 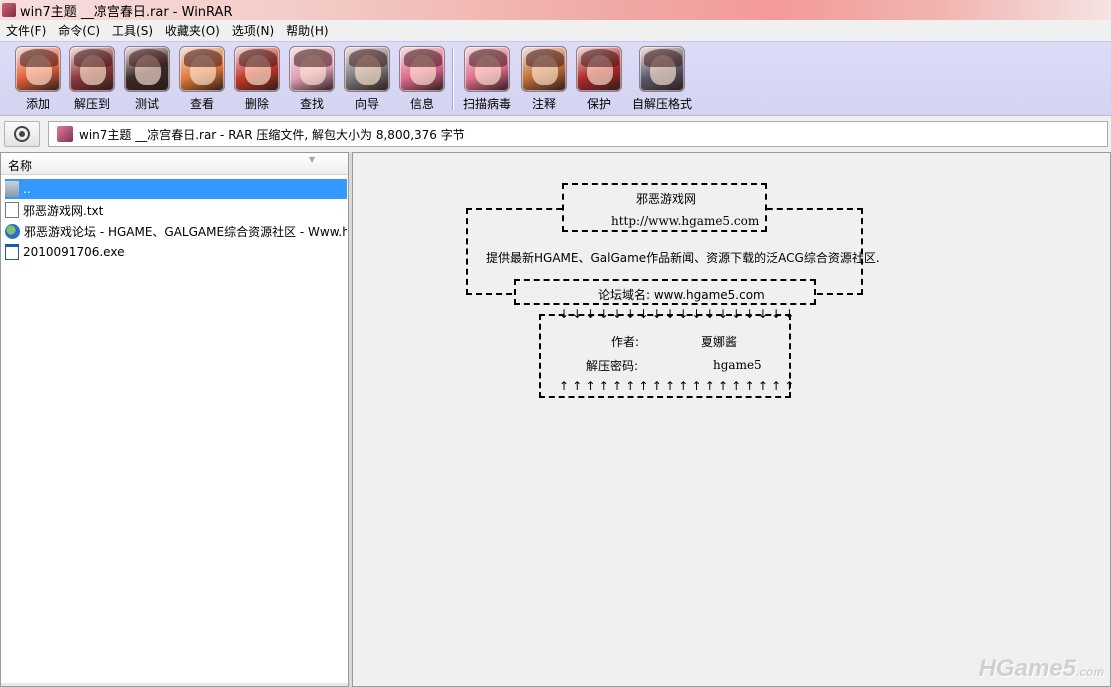 What do you see at coordinates (26, 30) in the screenshot?
I see `menu-file: 文件(F)` at bounding box center [26, 30].